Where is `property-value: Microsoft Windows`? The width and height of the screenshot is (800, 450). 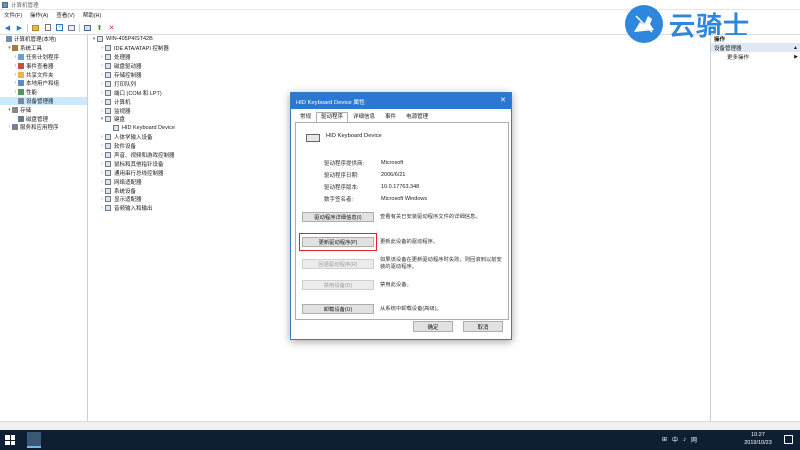 property-value: Microsoft Windows is located at coordinates (404, 199).